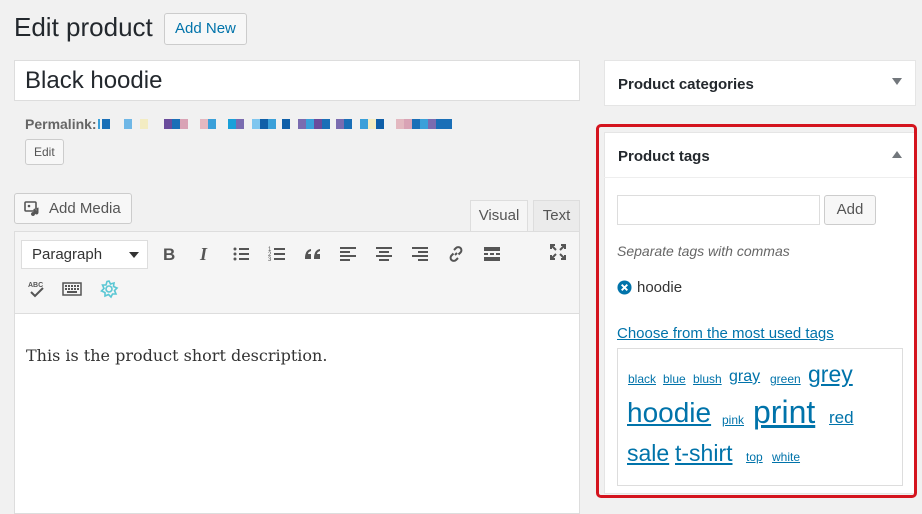 This screenshot has height=514, width=922. Describe the element at coordinates (297, 80) in the screenshot. I see `product-title-input: Black hoodie` at that location.